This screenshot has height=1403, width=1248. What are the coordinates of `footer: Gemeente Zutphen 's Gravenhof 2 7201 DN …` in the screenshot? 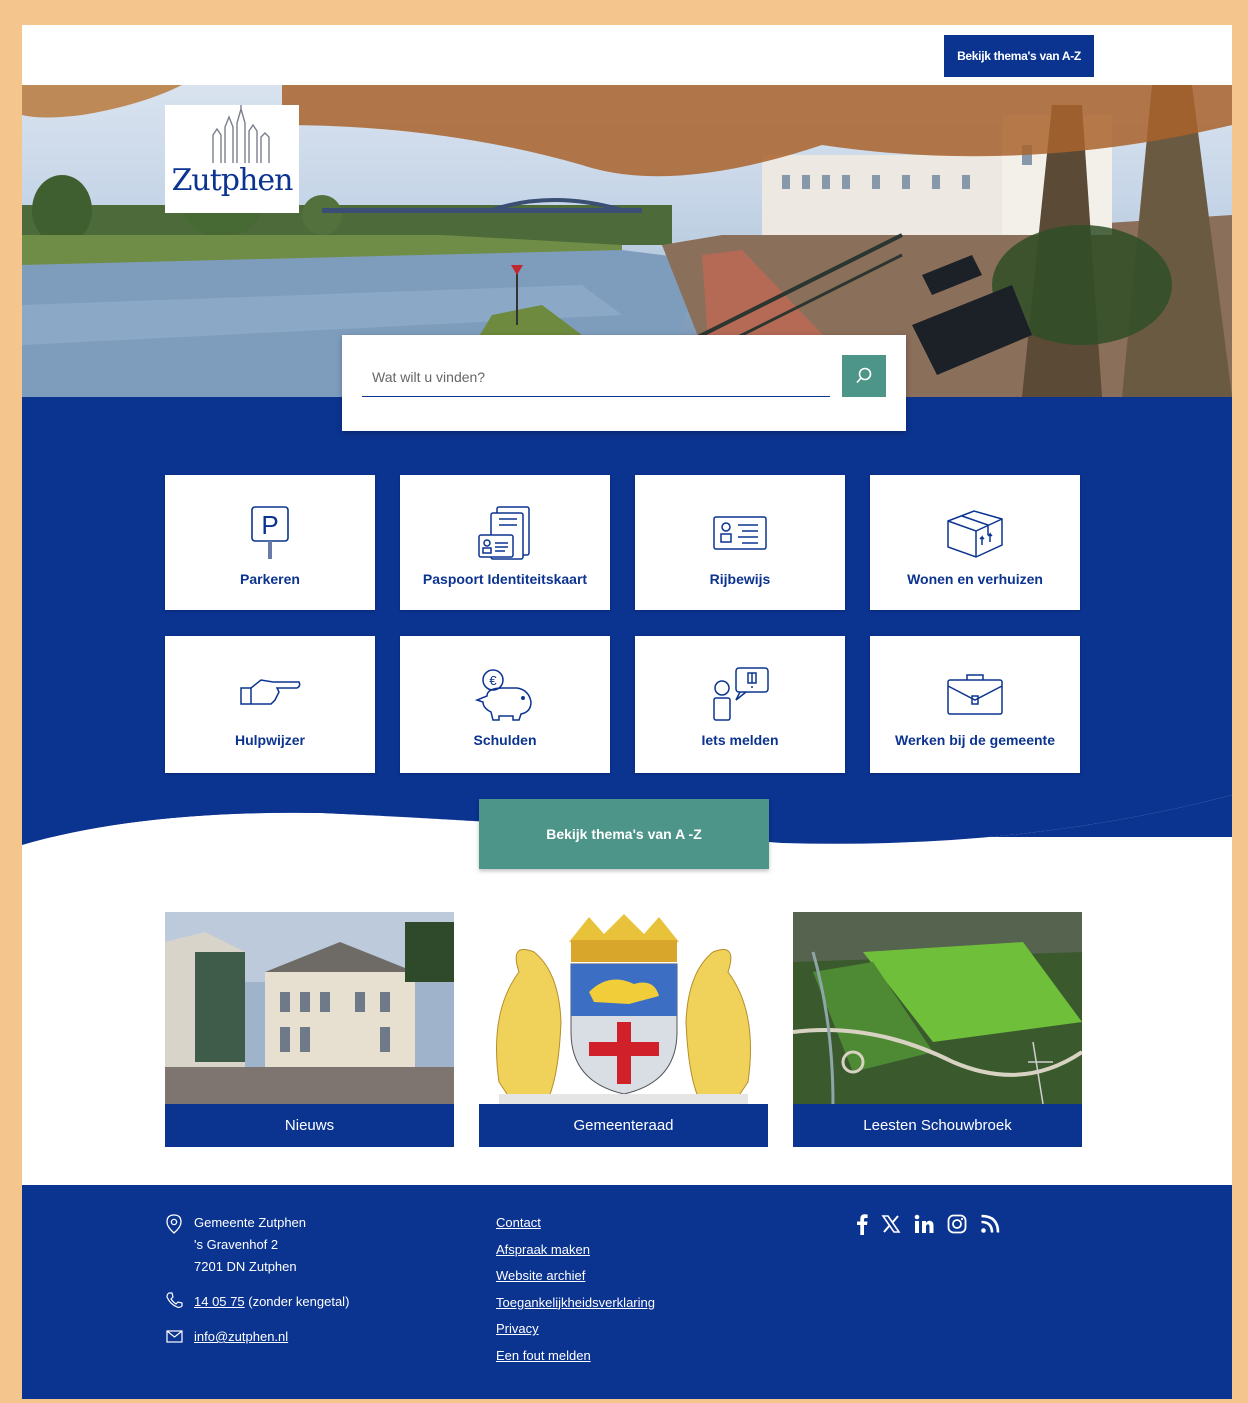 It's located at (627, 1292).